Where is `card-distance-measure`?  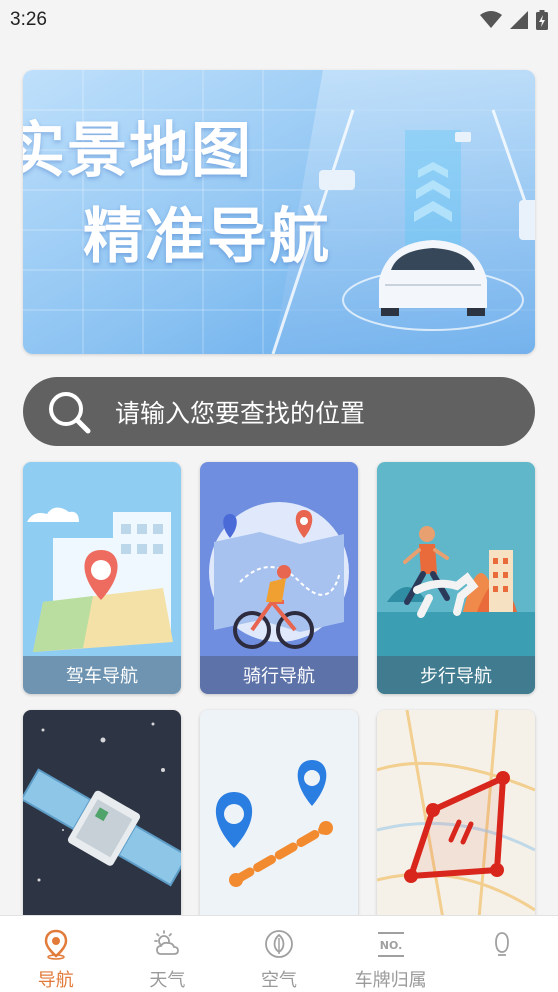
card-distance-measure is located at coordinates (279, 826).